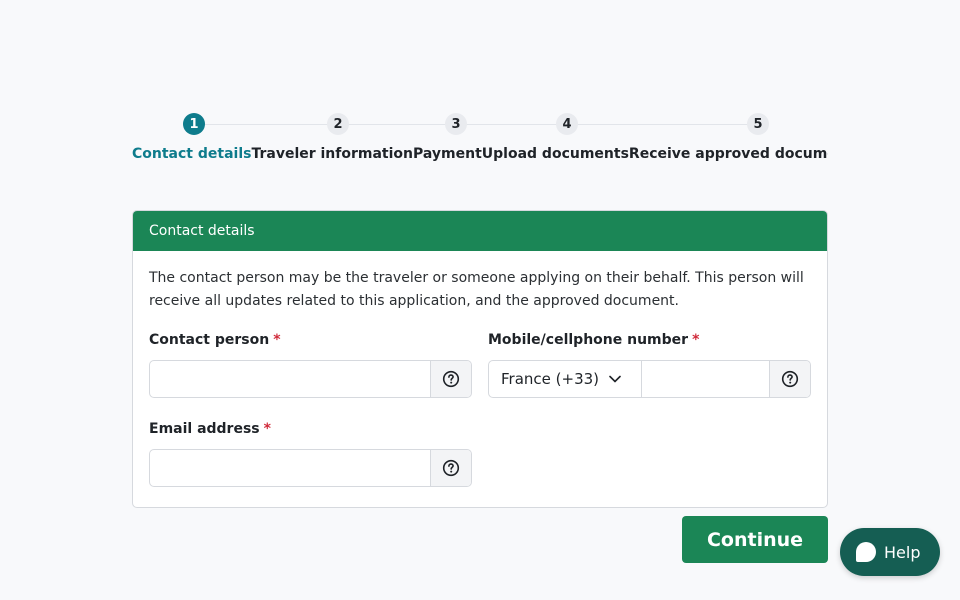 The height and width of the screenshot is (600, 960). What do you see at coordinates (902, 552) in the screenshot?
I see `help-widget-label: Help` at bounding box center [902, 552].